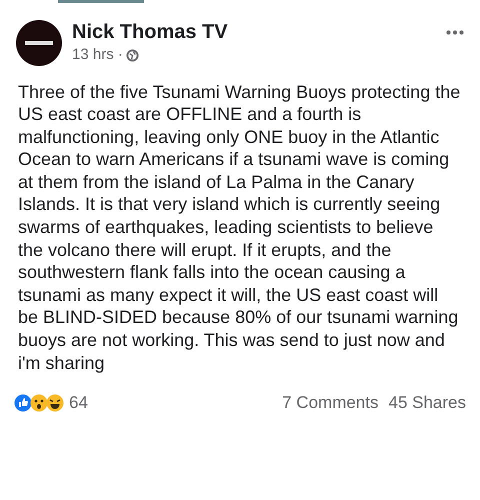 This screenshot has width=480, height=500. Describe the element at coordinates (427, 403) in the screenshot. I see `shares-link: 45 Shares` at that location.